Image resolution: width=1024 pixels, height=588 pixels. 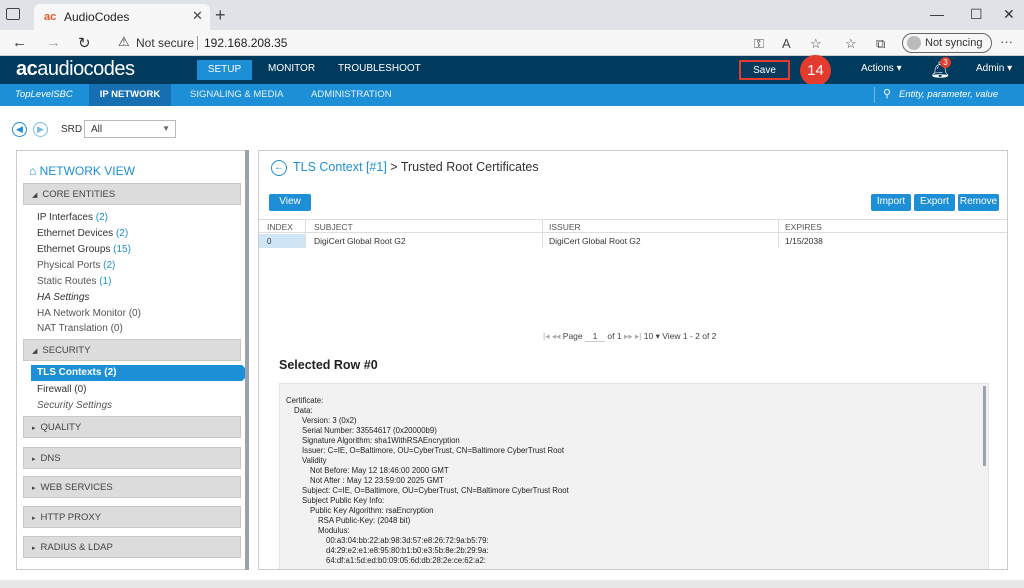 I want to click on actions-menu: Actions ▾, so click(x=881, y=68).